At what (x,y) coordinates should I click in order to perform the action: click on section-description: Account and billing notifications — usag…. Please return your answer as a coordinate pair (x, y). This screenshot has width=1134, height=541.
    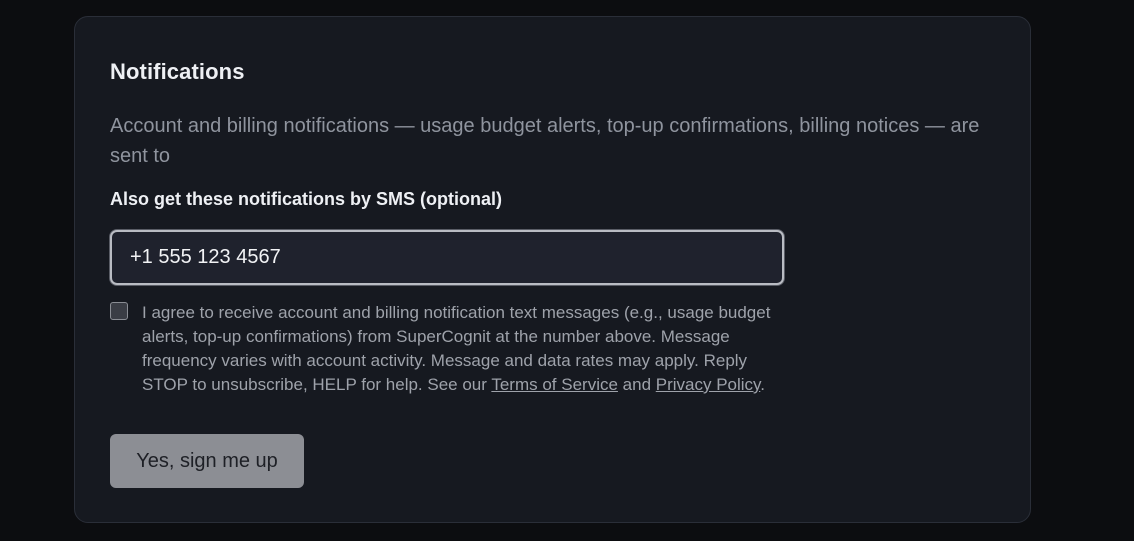
    Looking at the image, I should click on (545, 141).